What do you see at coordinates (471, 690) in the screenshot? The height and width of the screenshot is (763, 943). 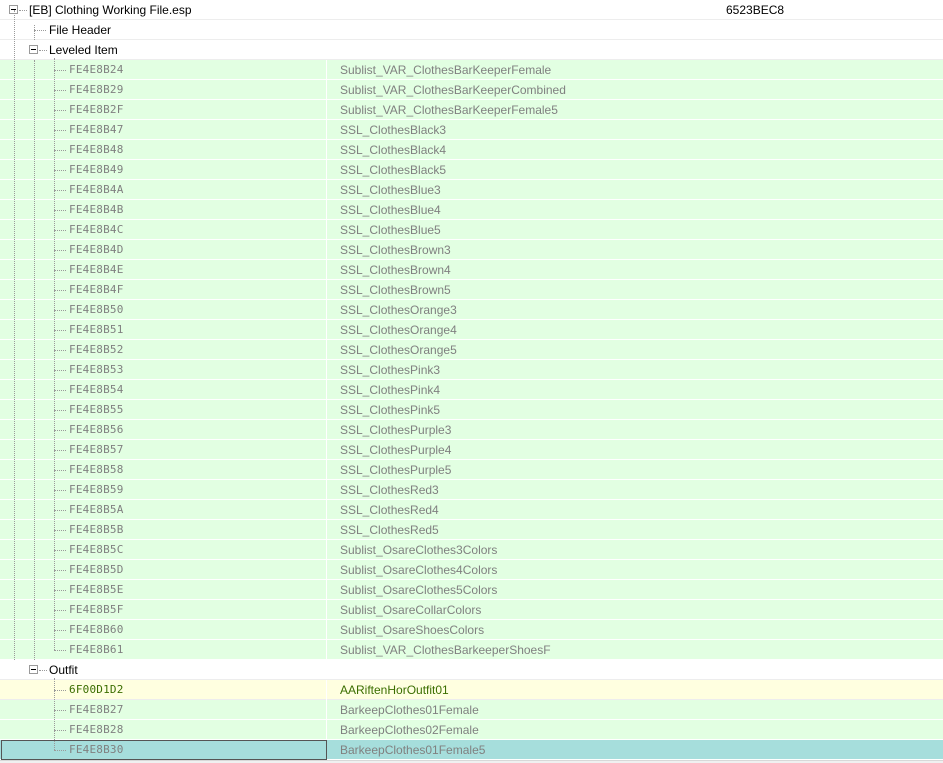 I see `table-row: 6F00D1D2 AARiftenHorOutfit01` at bounding box center [471, 690].